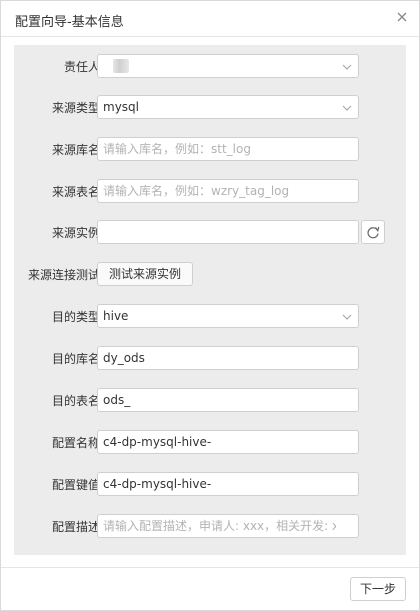 This screenshot has height=611, width=420. I want to click on owner-select, so click(228, 66).